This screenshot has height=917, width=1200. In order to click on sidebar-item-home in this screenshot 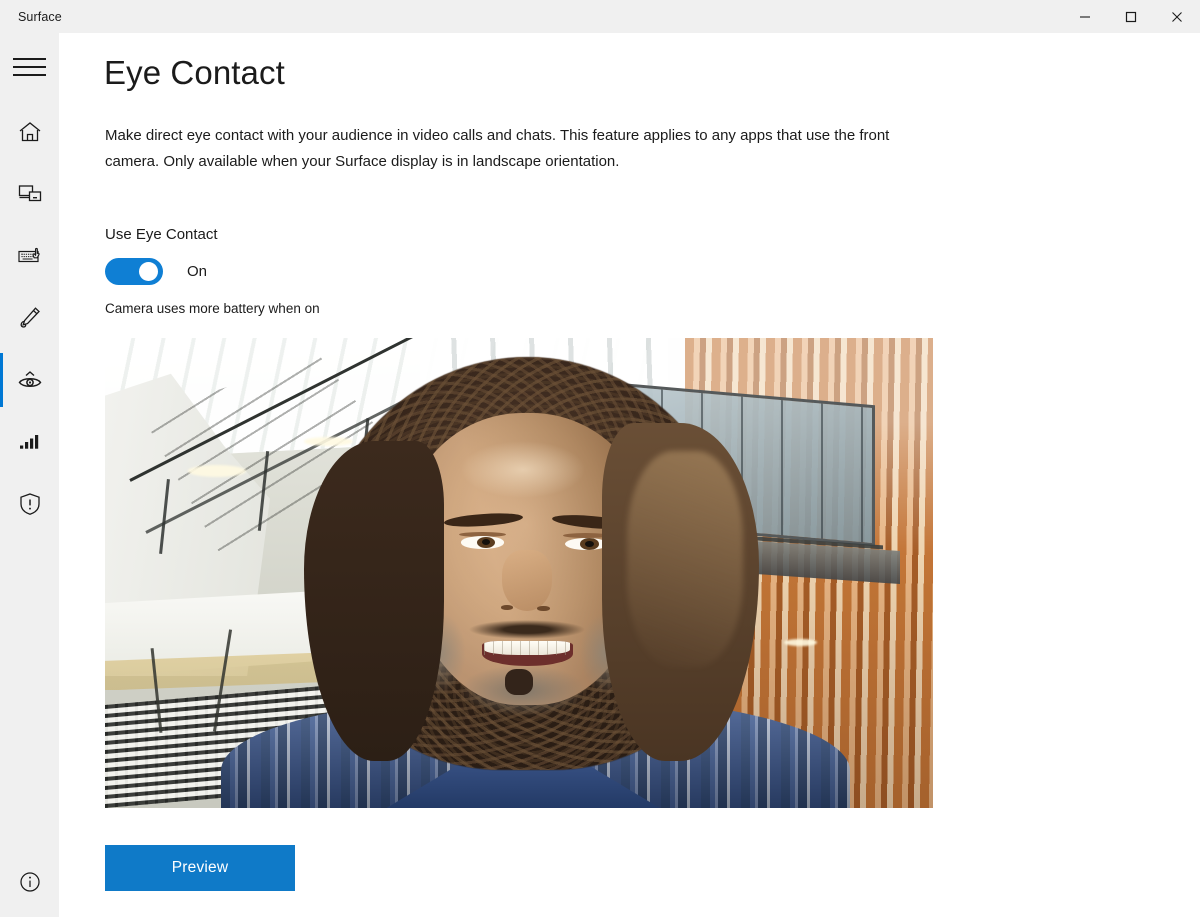, I will do `click(29, 132)`.